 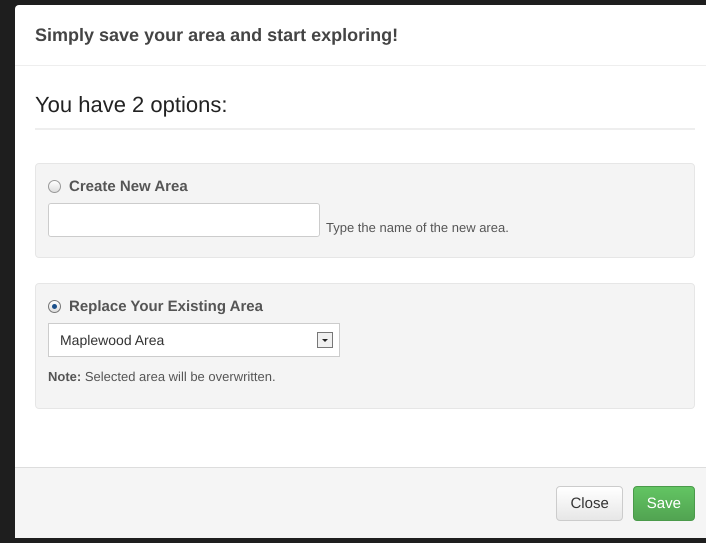 I want to click on section-heading: You have 2 options:, so click(x=365, y=111).